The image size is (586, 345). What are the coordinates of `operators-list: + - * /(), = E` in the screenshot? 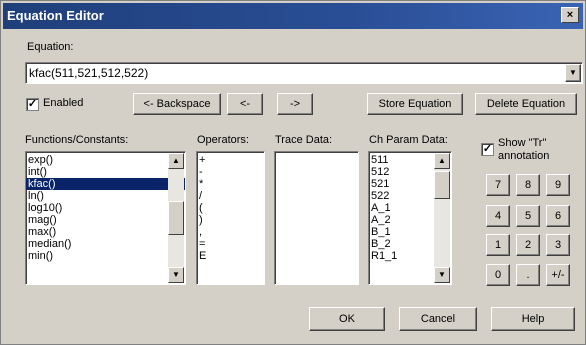 It's located at (230, 218).